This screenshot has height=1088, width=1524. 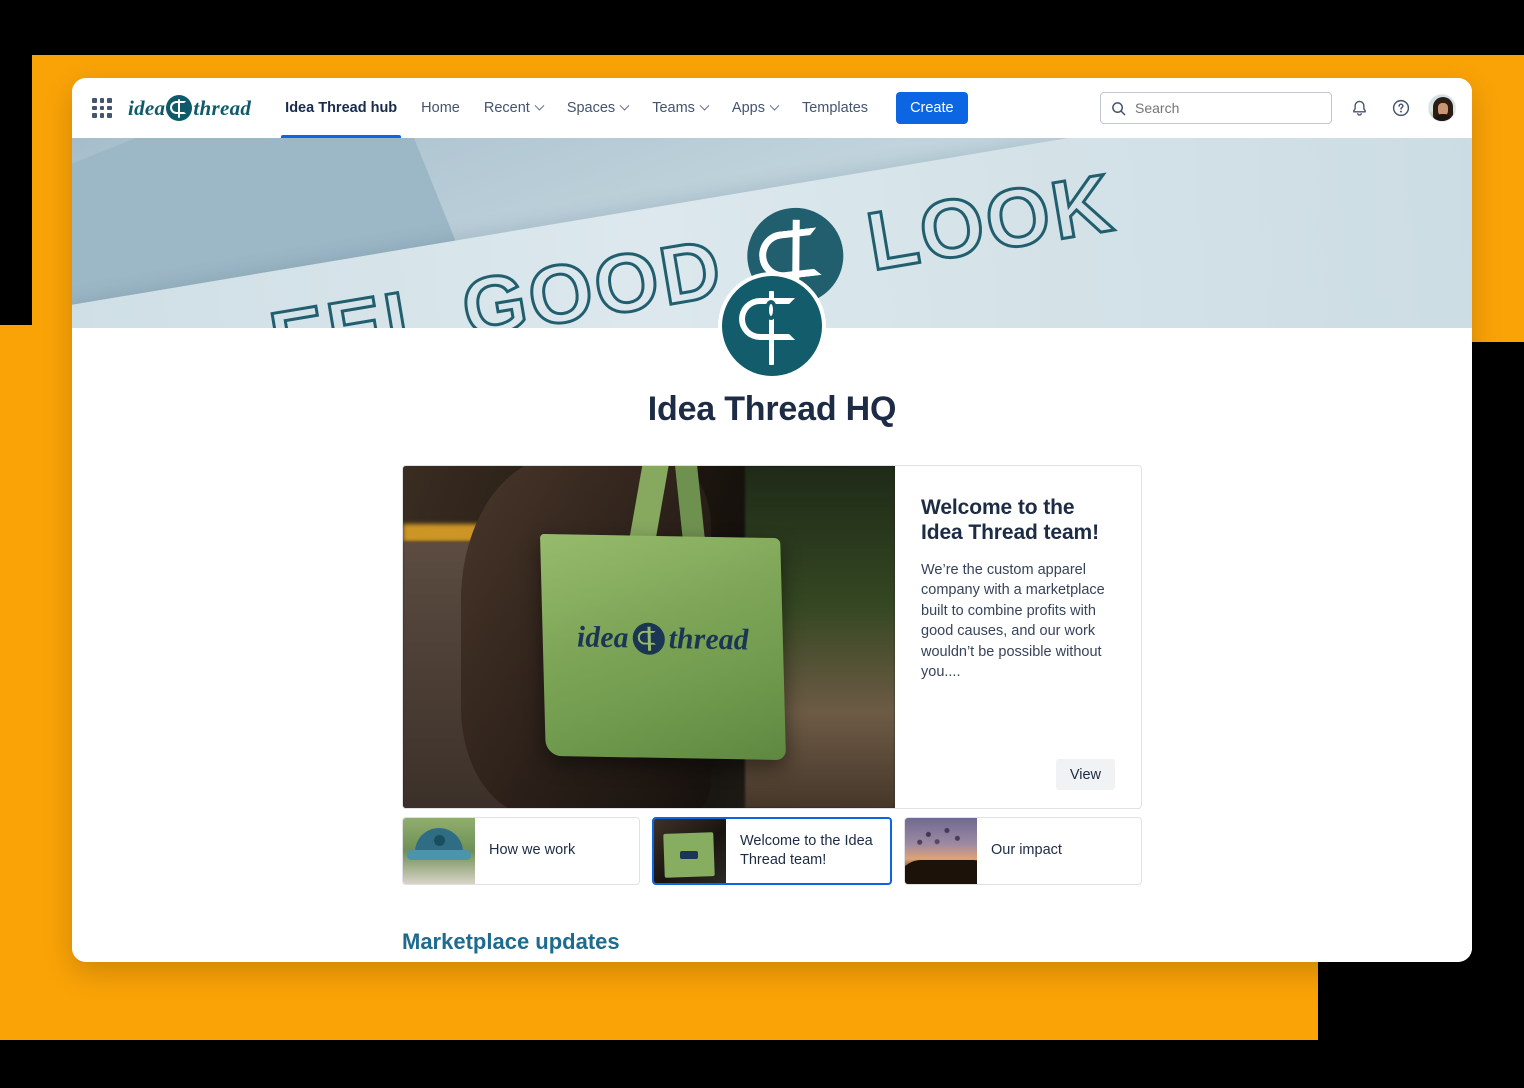 I want to click on green-tote-bag: idea thread, so click(x=663, y=647).